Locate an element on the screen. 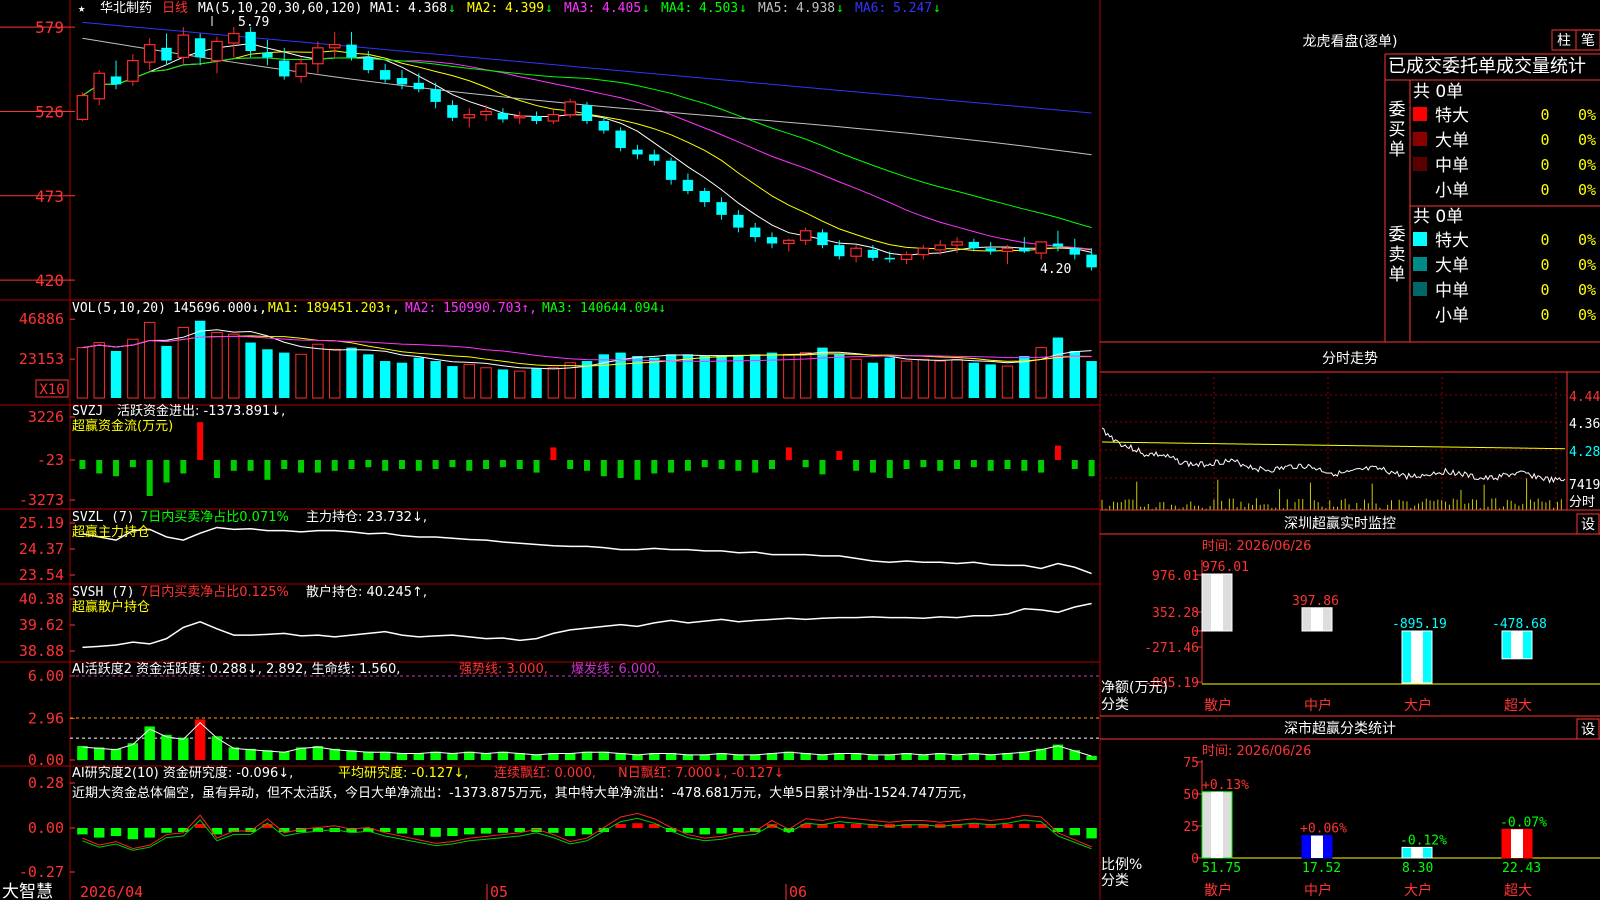  stat-category-label: 中户 is located at coordinates (1318, 890).